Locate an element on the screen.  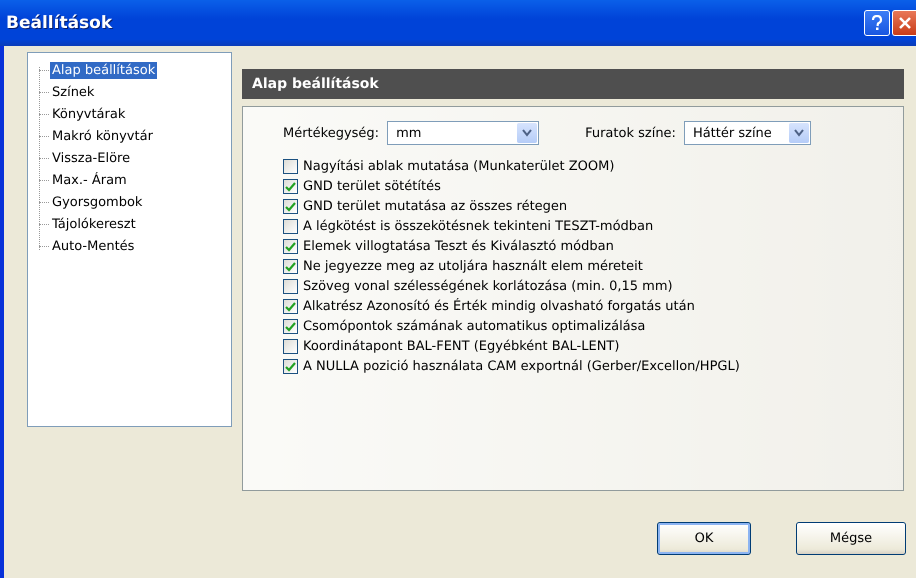
help-button is located at coordinates (877, 23).